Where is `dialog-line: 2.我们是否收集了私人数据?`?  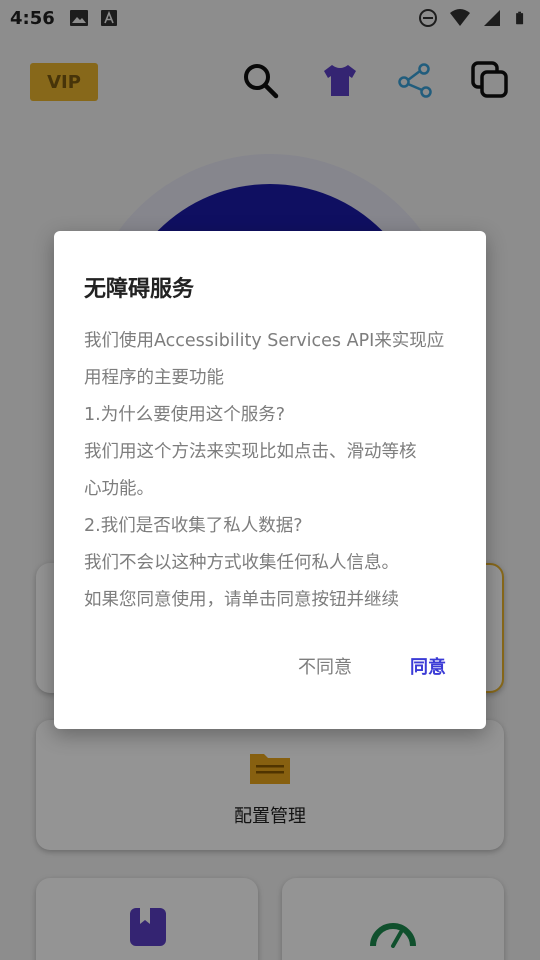
dialog-line: 2.我们是否收集了私人数据? is located at coordinates (193, 526).